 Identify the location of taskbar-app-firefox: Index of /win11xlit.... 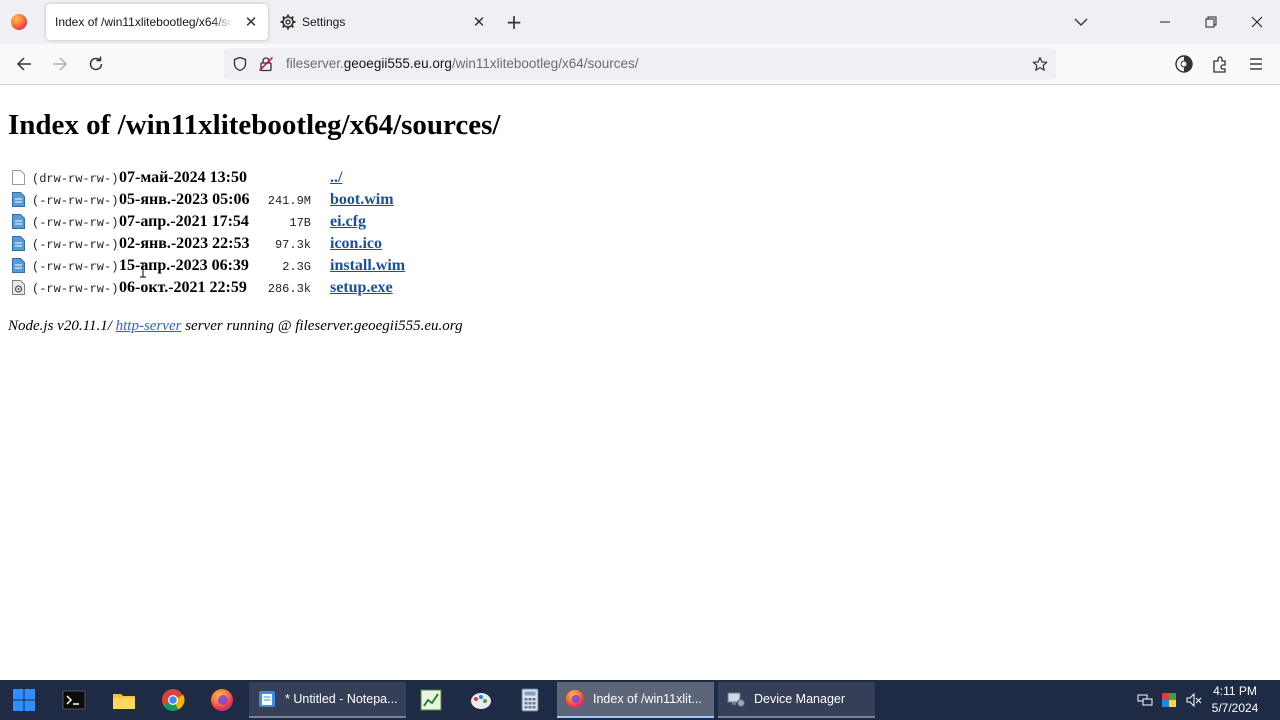
(635, 700).